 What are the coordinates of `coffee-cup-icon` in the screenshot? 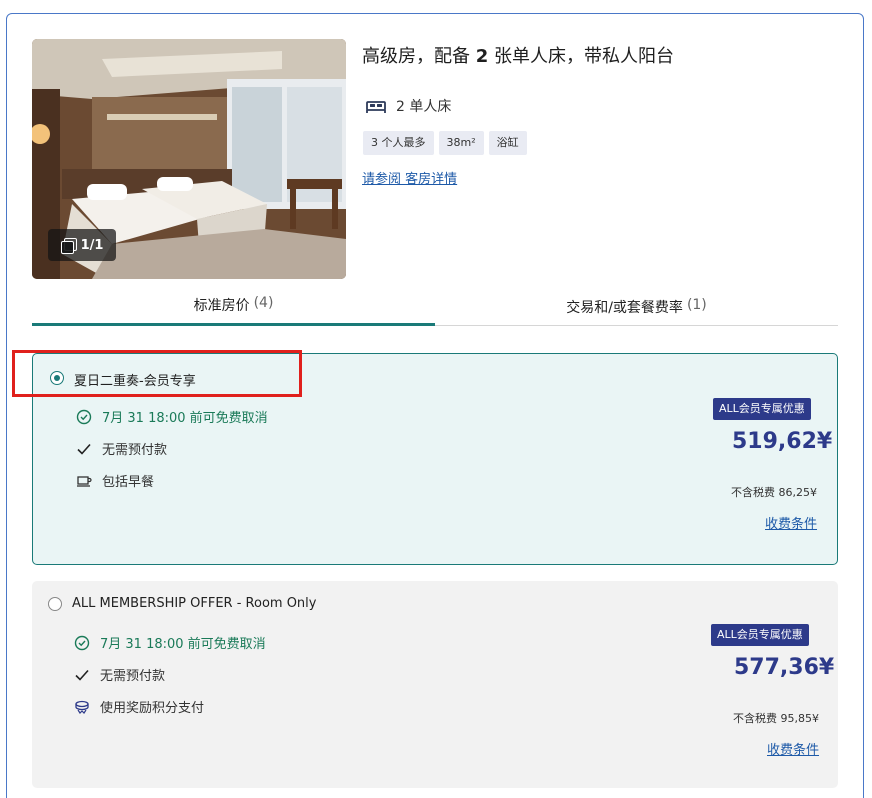 It's located at (84, 481).